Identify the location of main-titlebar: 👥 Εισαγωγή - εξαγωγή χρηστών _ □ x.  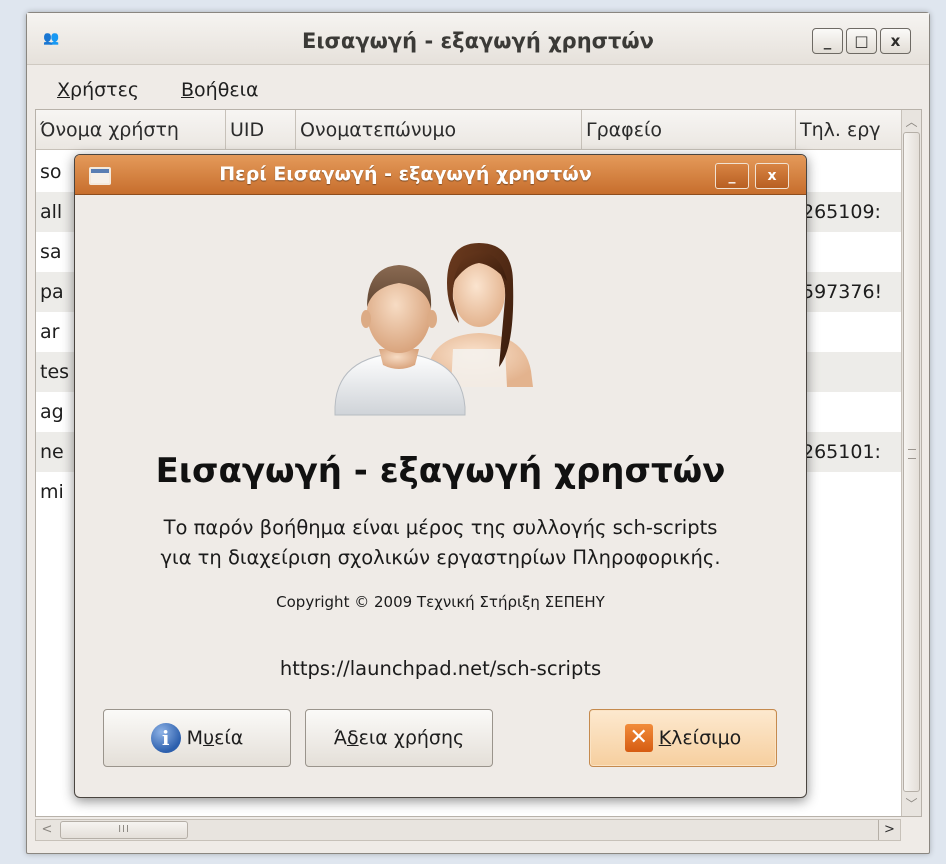
(478, 39).